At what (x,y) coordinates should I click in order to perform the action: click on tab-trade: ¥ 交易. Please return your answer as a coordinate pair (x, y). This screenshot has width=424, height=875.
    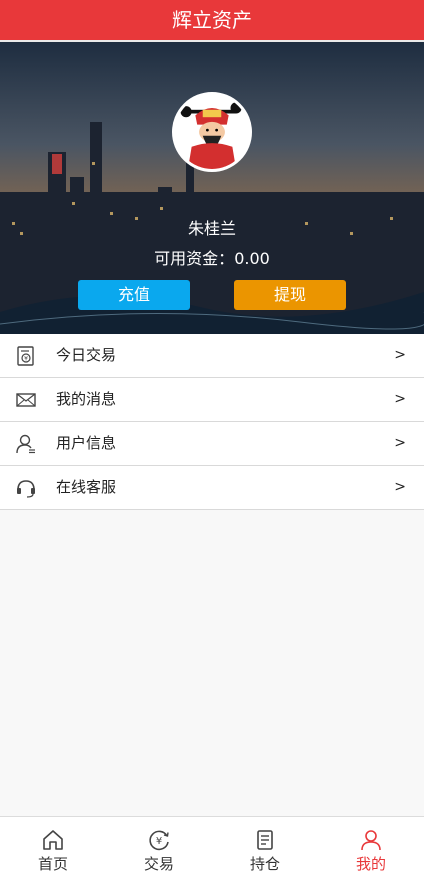
    Looking at the image, I should click on (159, 846).